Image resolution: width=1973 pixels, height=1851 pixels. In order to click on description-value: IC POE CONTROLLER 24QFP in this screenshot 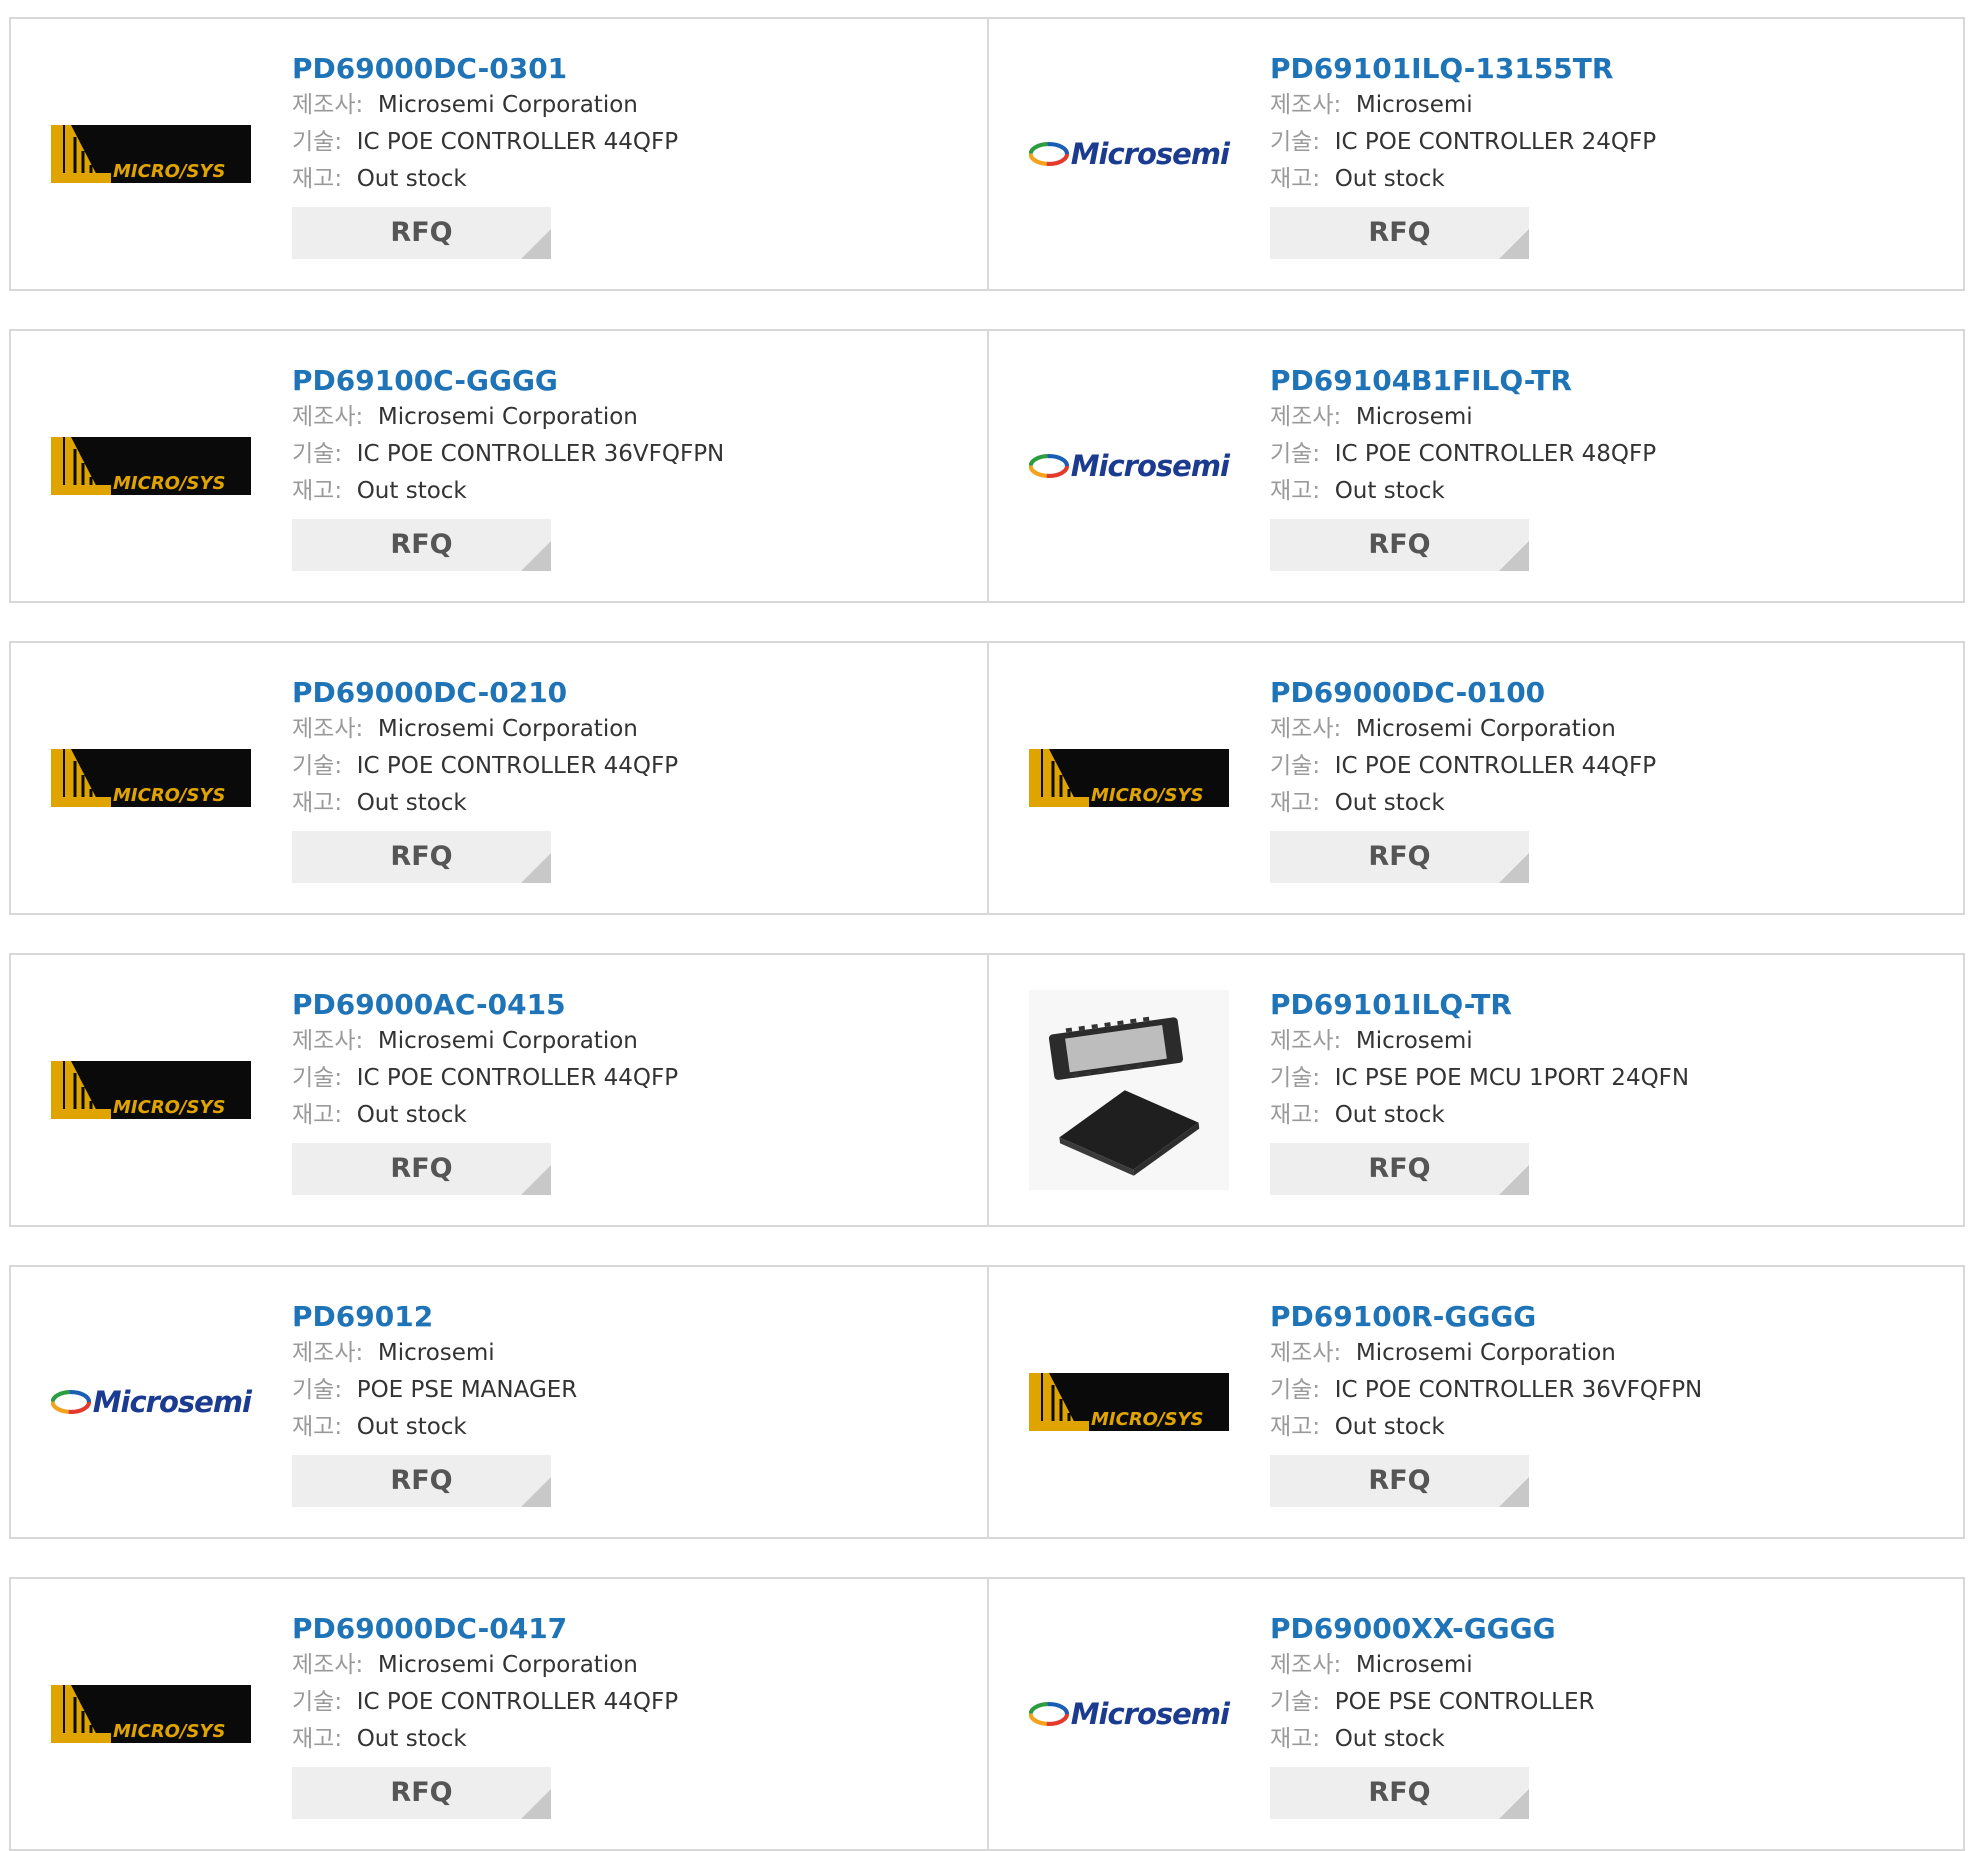, I will do `click(1495, 142)`.